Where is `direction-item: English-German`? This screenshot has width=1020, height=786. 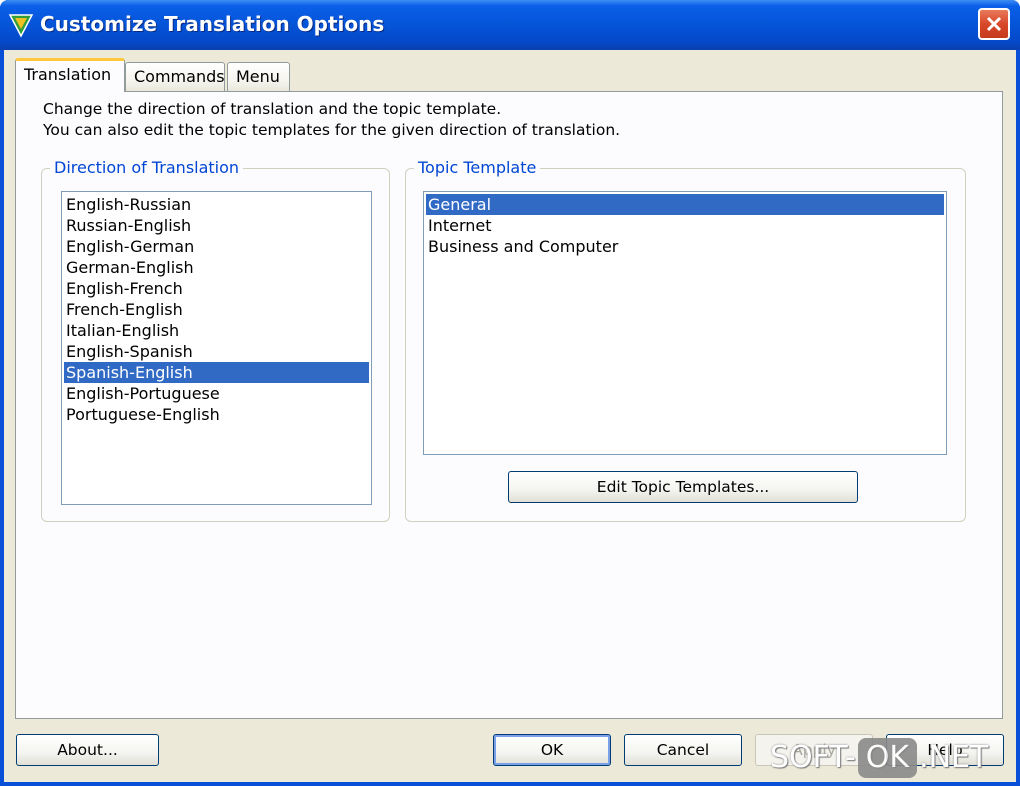 direction-item: English-German is located at coordinates (216, 246).